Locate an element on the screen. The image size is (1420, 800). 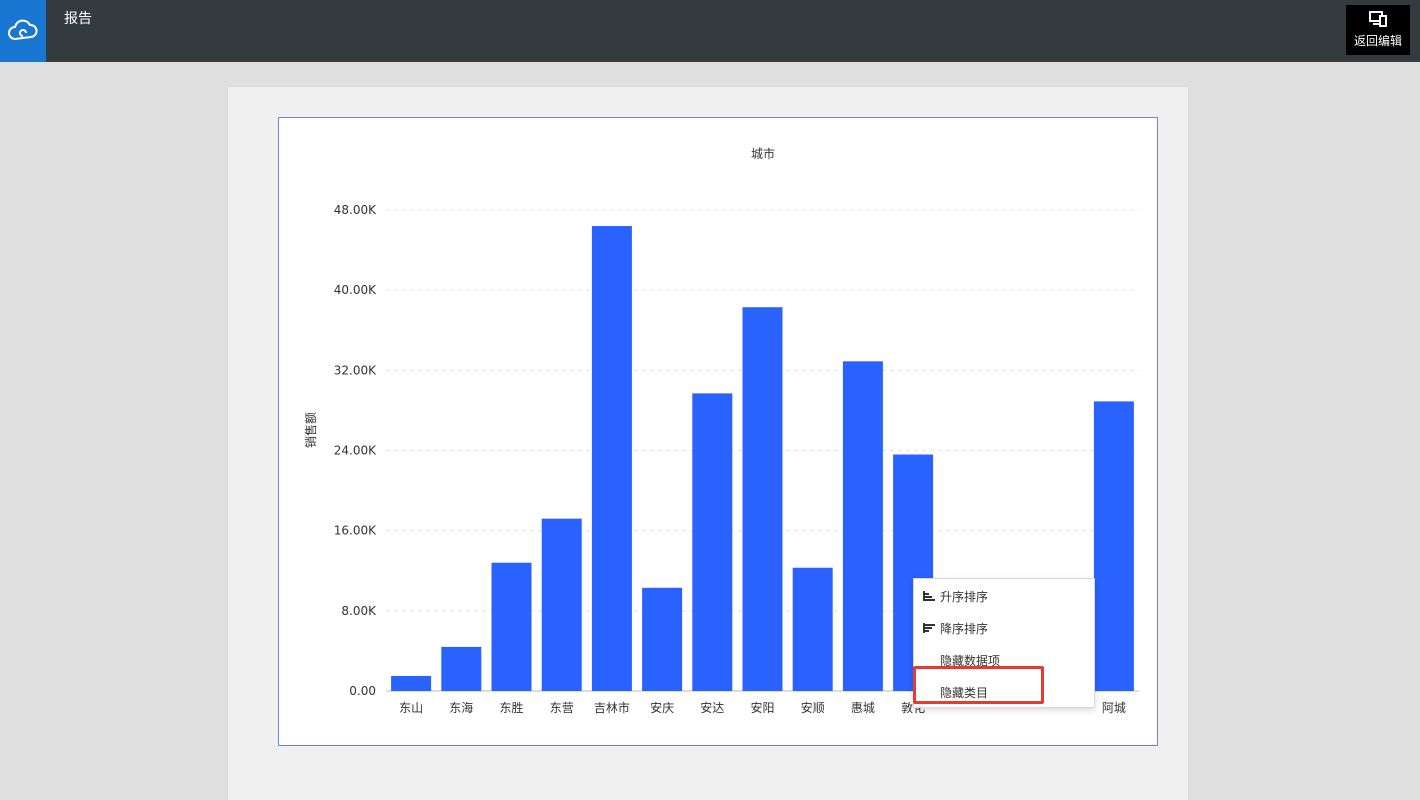
menu-item-sort-ascending: 升序排序 is located at coordinates (1004, 596).